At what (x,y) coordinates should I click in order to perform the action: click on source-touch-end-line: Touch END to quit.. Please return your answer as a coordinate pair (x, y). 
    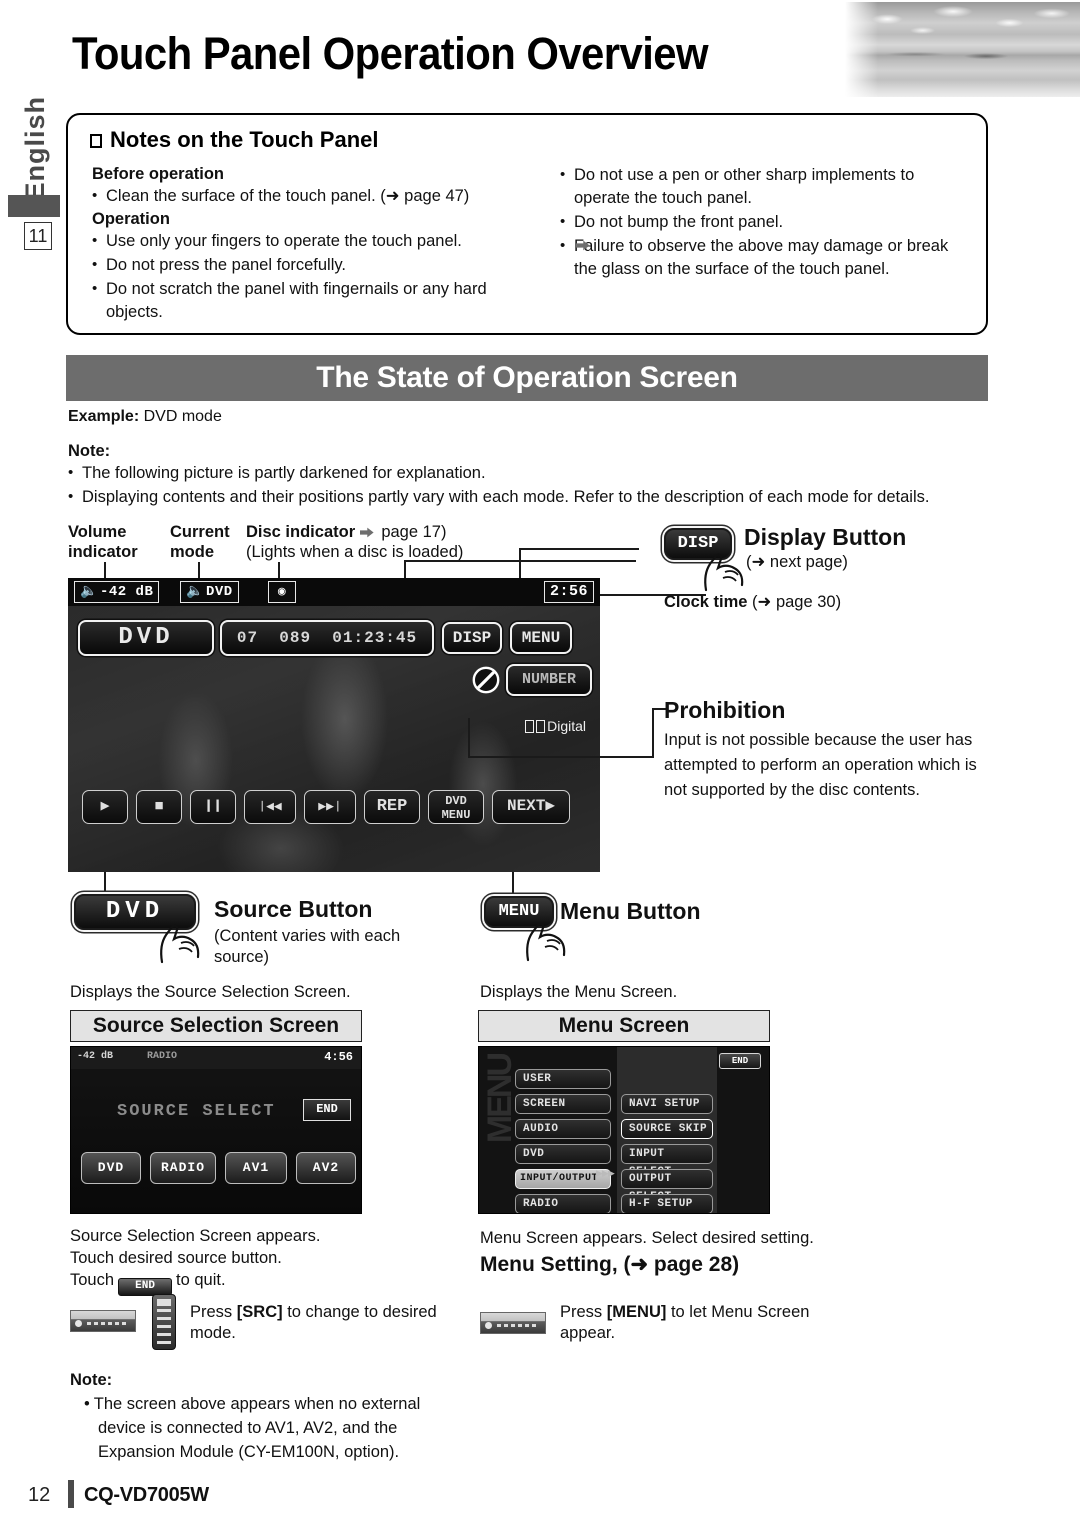
    Looking at the image, I should click on (148, 1283).